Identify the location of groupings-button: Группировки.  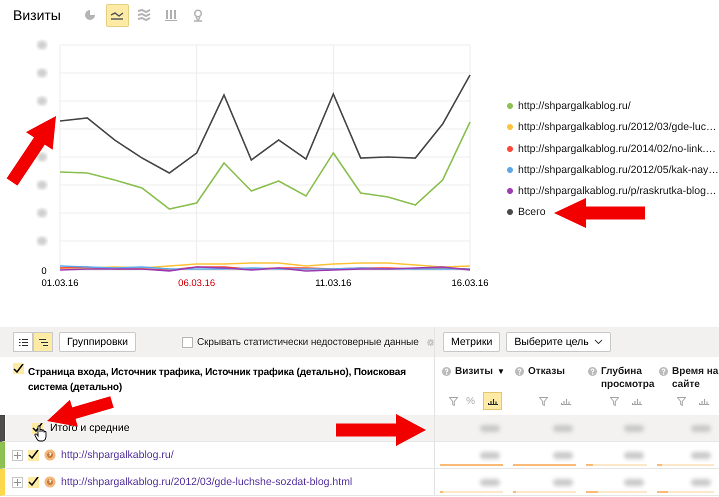
(97, 342).